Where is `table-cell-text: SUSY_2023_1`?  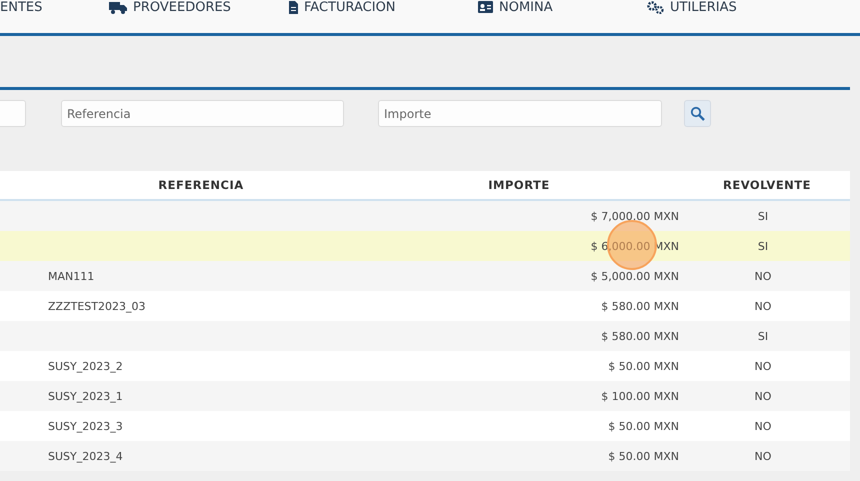 table-cell-text: SUSY_2023_1 is located at coordinates (85, 396).